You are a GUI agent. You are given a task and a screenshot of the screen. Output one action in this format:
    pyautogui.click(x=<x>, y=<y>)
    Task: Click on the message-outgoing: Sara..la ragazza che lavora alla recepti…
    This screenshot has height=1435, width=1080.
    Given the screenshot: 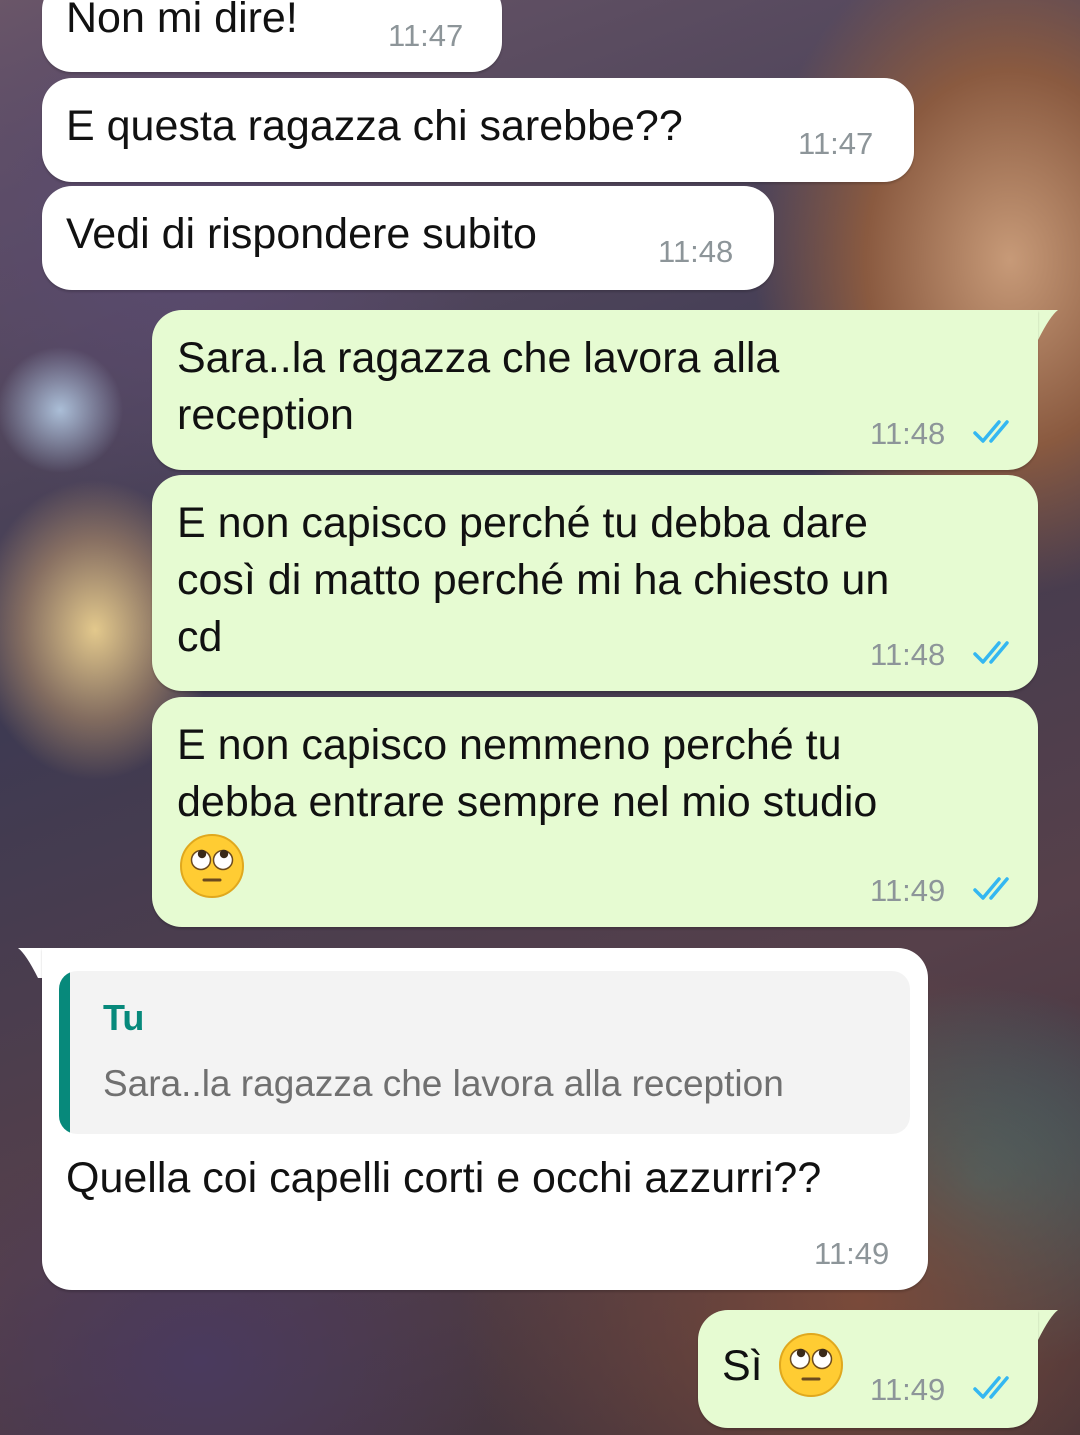 What is the action you would take?
    pyautogui.click(x=595, y=390)
    